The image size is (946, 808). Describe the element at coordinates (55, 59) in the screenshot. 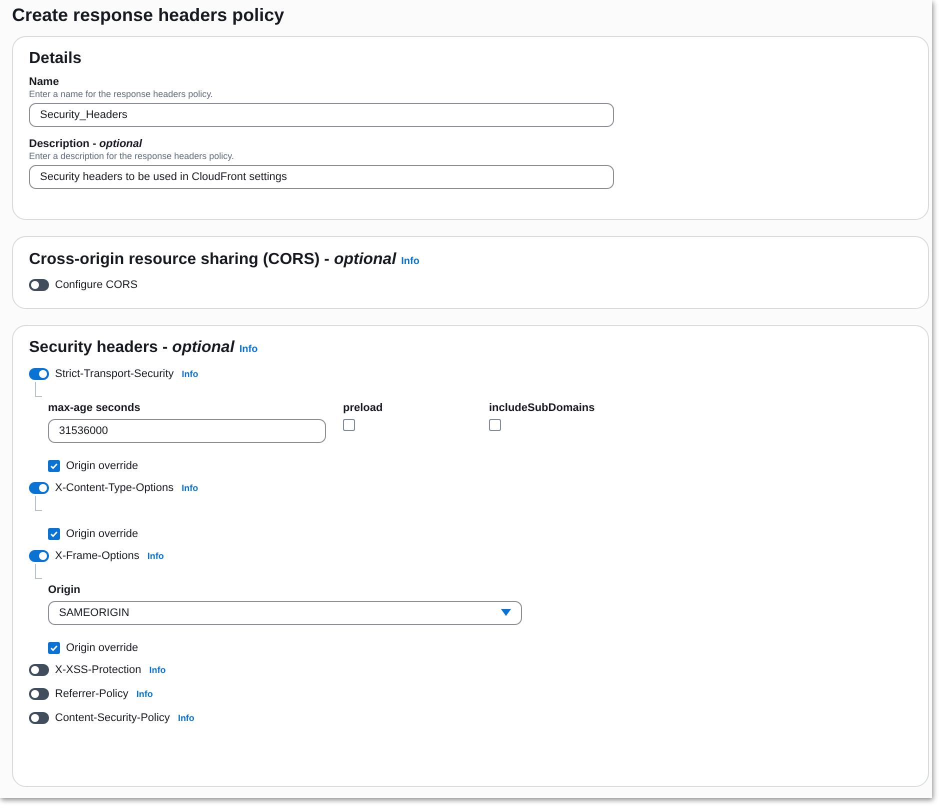

I see `section-heading: Details` at that location.